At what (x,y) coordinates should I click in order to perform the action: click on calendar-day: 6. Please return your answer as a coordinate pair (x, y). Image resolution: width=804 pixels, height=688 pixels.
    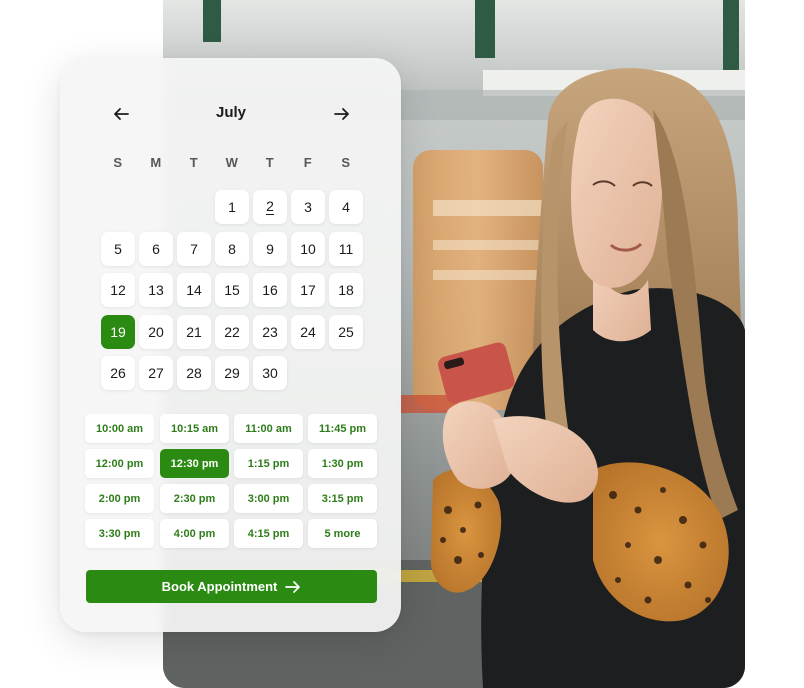
    Looking at the image, I should click on (156, 249).